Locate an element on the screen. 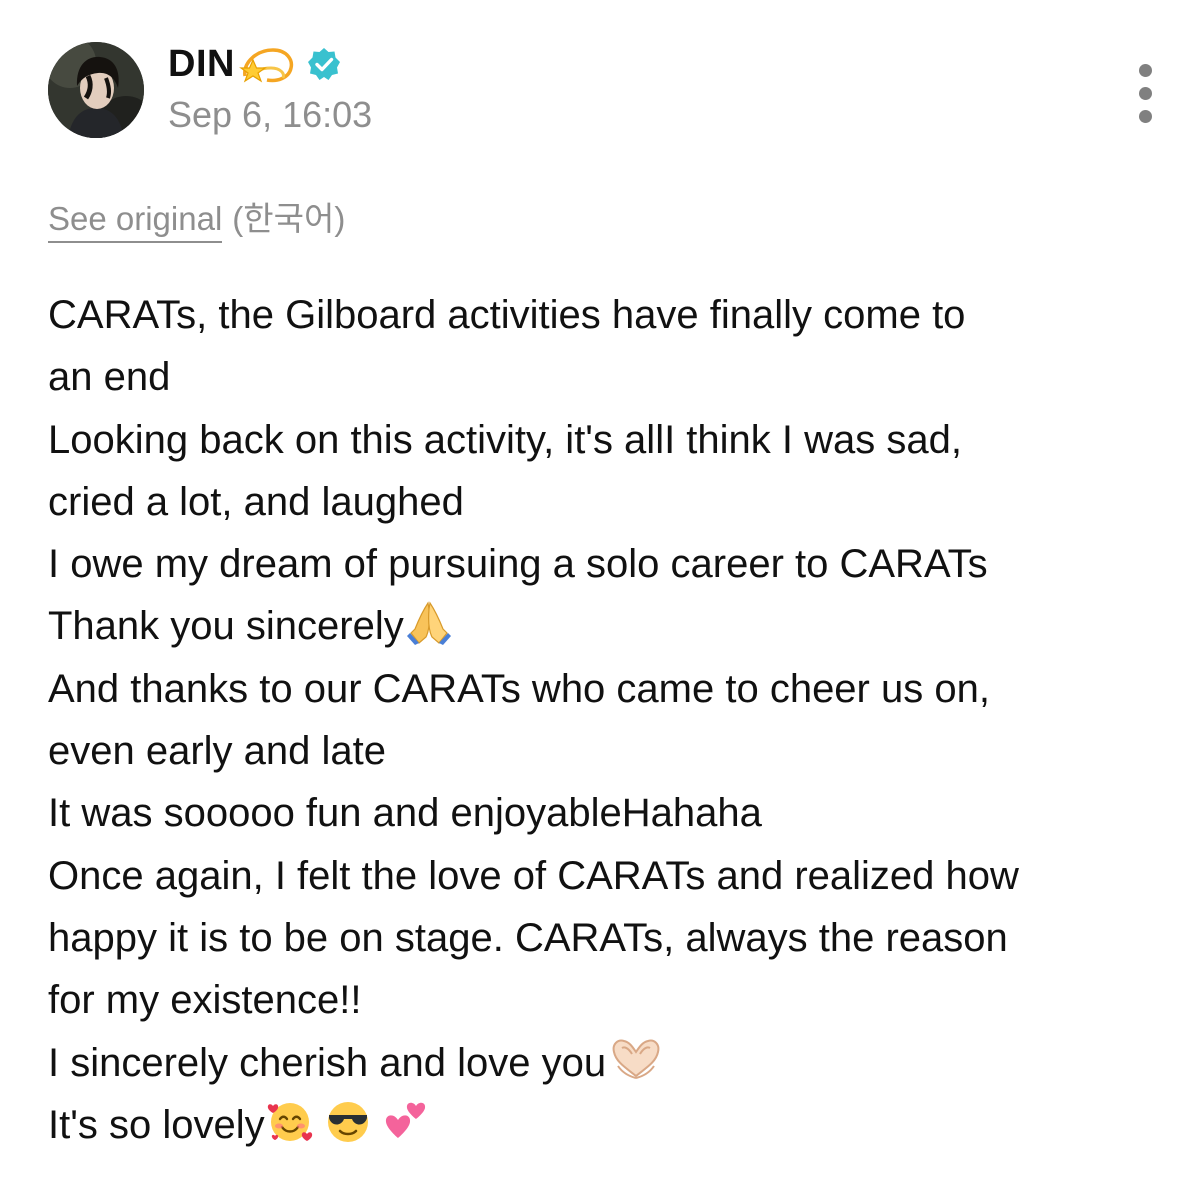 This screenshot has width=1200, height=1192. author-row: DIN is located at coordinates (254, 64).